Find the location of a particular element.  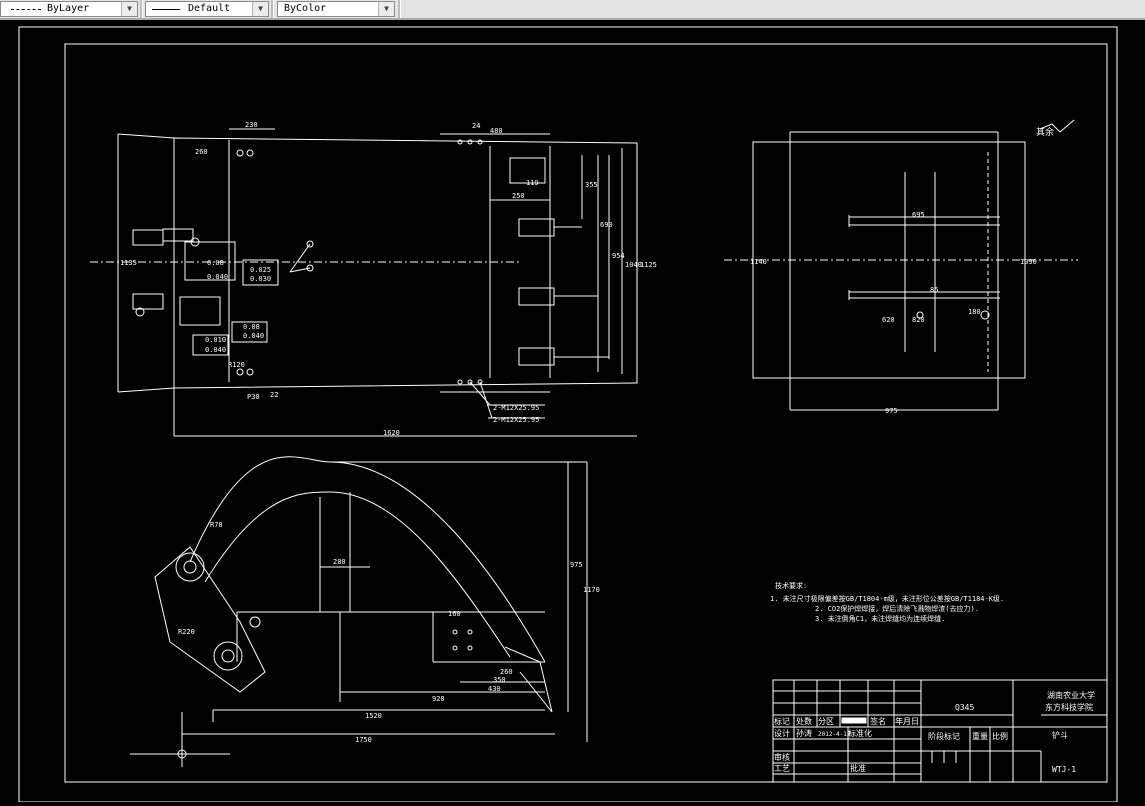

svg-text: 1125 is located at coordinates (648, 265).